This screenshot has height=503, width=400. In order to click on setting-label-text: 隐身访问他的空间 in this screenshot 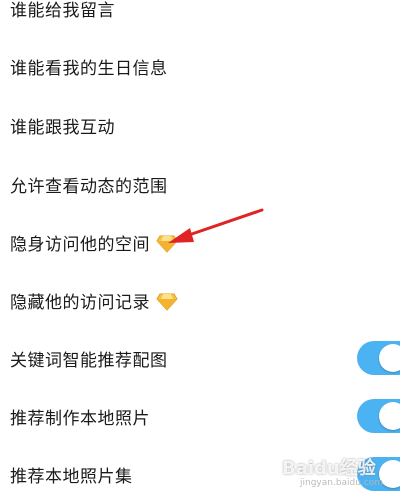, I will do `click(80, 244)`.